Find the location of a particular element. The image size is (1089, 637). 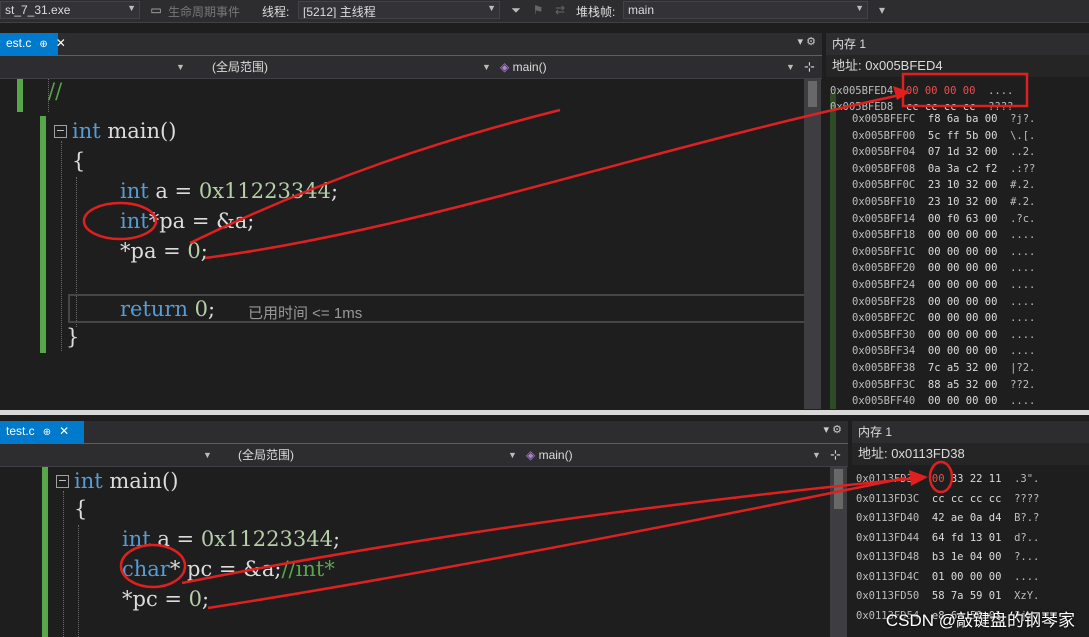

memory-address: 0x005BFF34 is located at coordinates (884, 351).